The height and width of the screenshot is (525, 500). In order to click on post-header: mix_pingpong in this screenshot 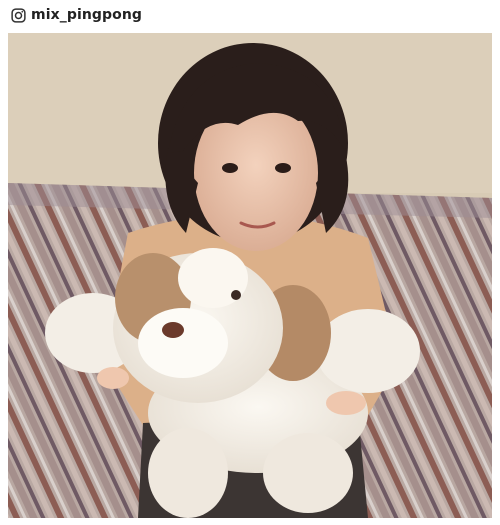, I will do `click(76, 15)`.